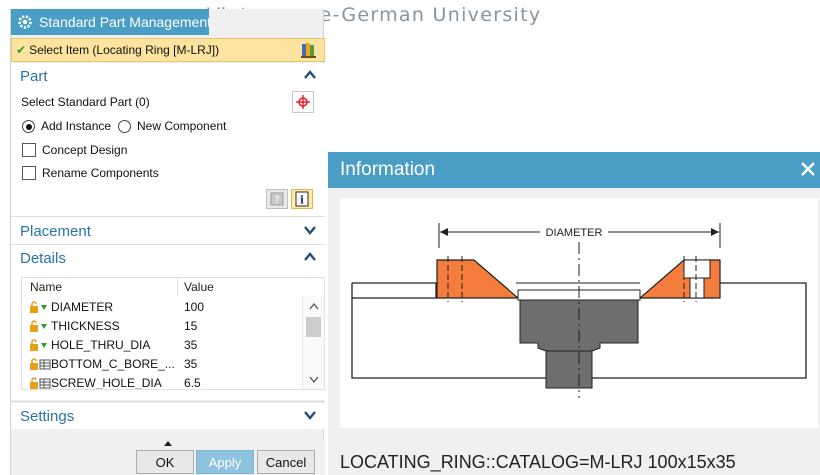 This screenshot has width=820, height=475. I want to click on details-section-header: Details, so click(168, 258).